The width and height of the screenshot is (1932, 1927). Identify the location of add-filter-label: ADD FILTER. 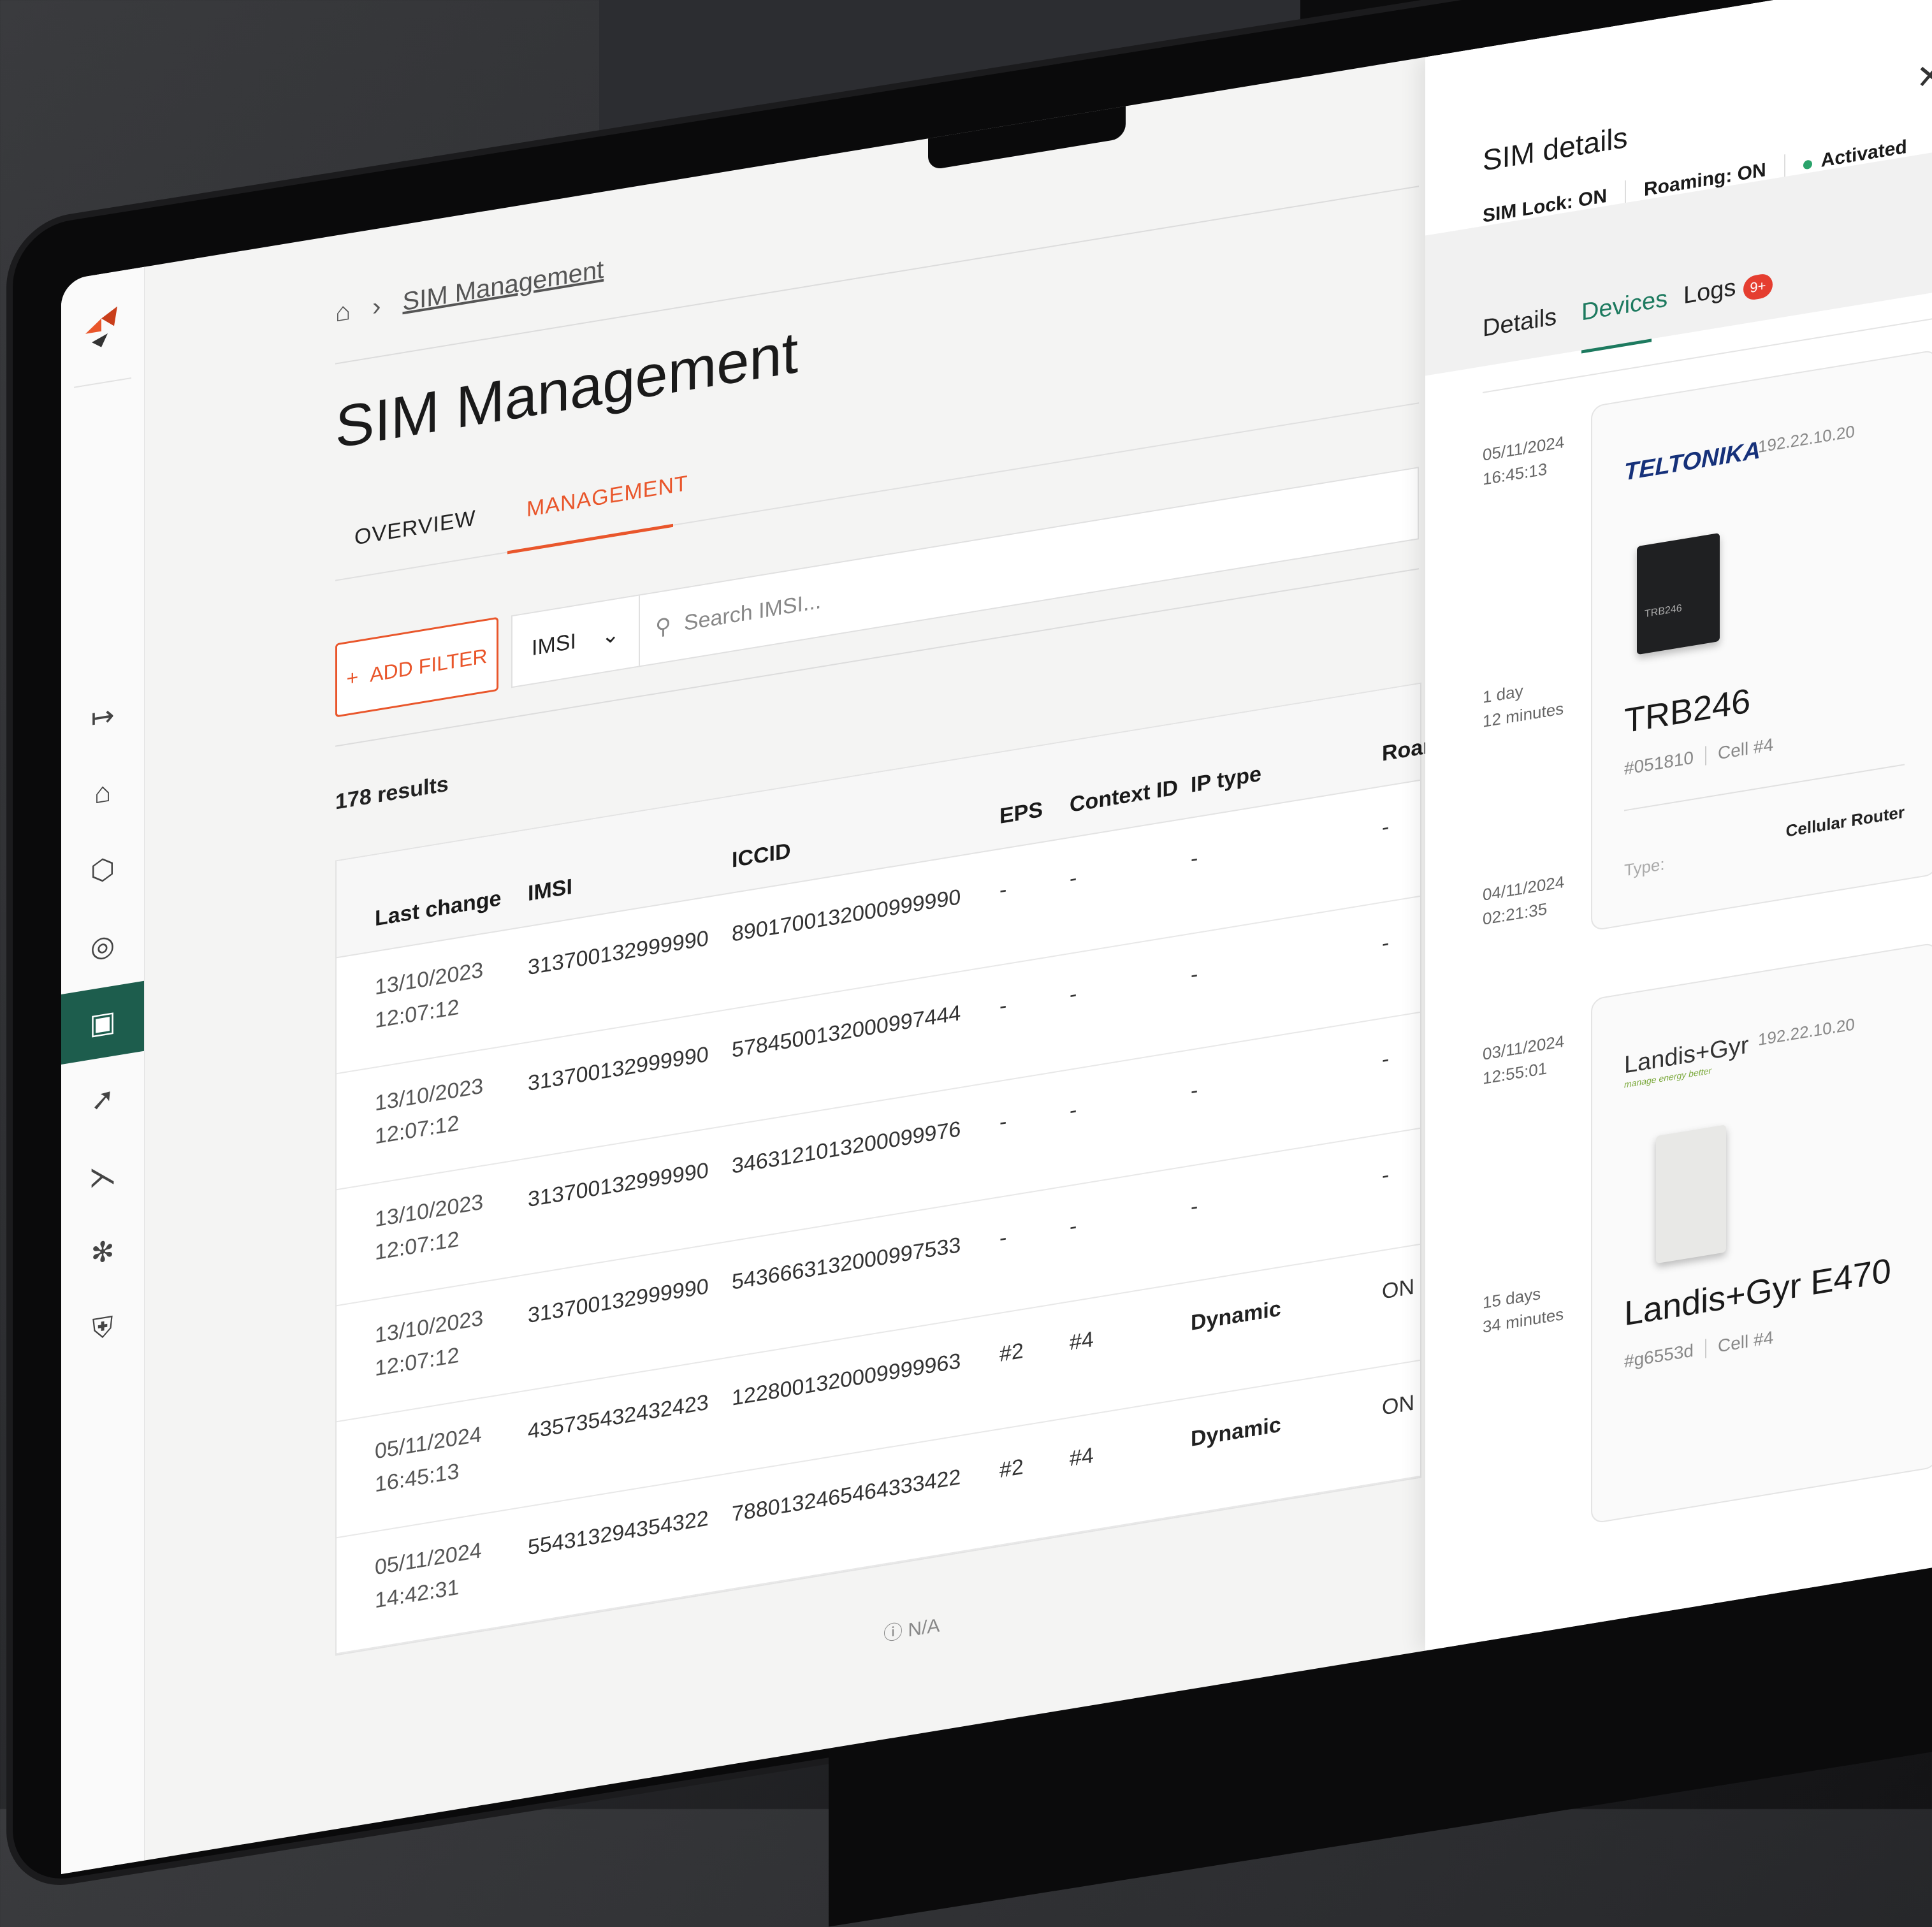
(429, 665).